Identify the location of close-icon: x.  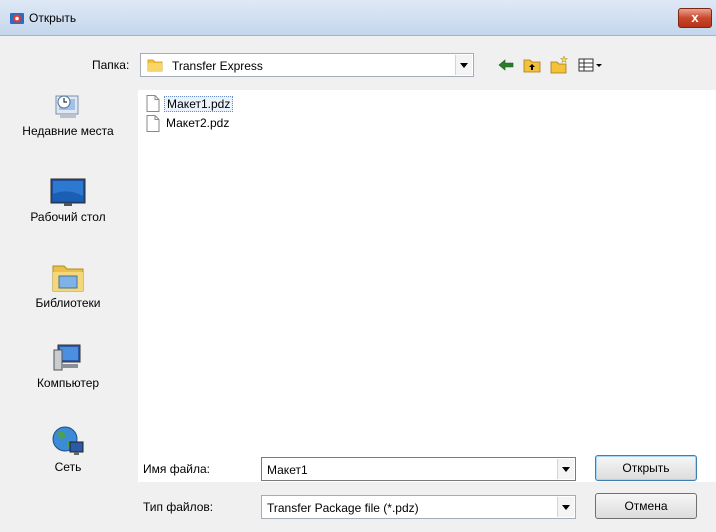
(695, 17).